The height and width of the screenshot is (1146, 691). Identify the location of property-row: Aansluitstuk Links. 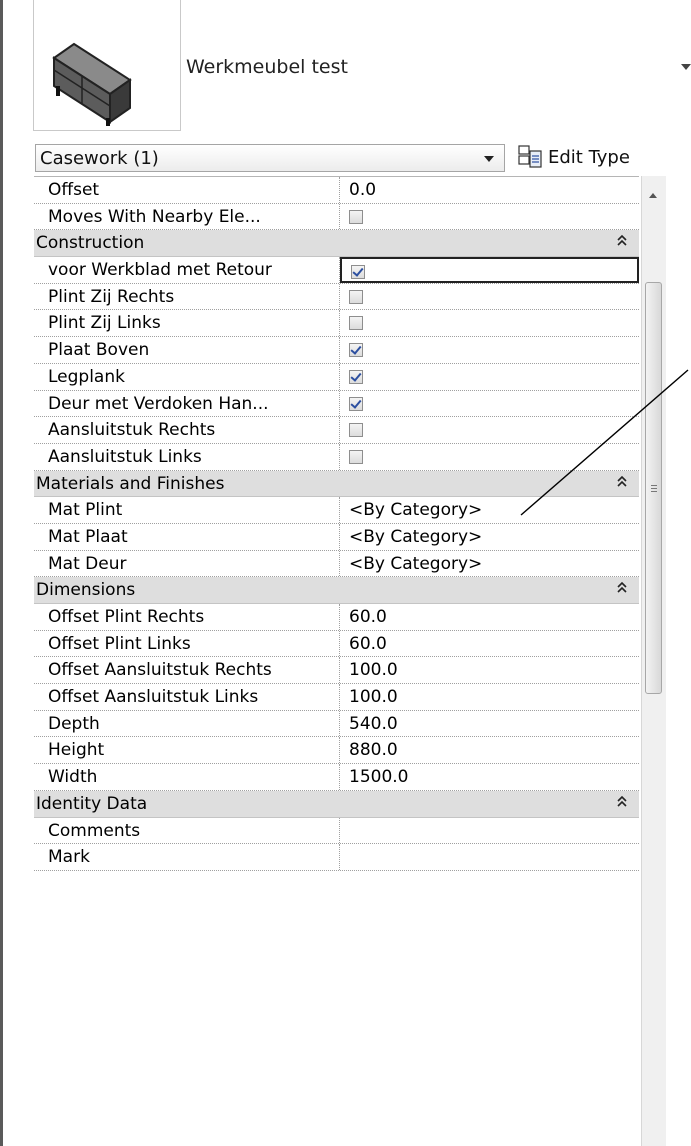
(336, 457).